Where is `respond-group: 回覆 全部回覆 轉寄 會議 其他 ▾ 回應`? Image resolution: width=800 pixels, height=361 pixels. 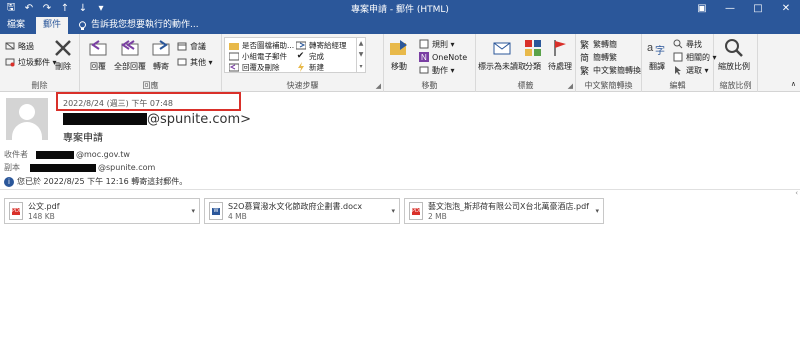 respond-group: 回覆 全部回覆 轉寄 會議 其他 ▾ 回應 is located at coordinates (151, 63).